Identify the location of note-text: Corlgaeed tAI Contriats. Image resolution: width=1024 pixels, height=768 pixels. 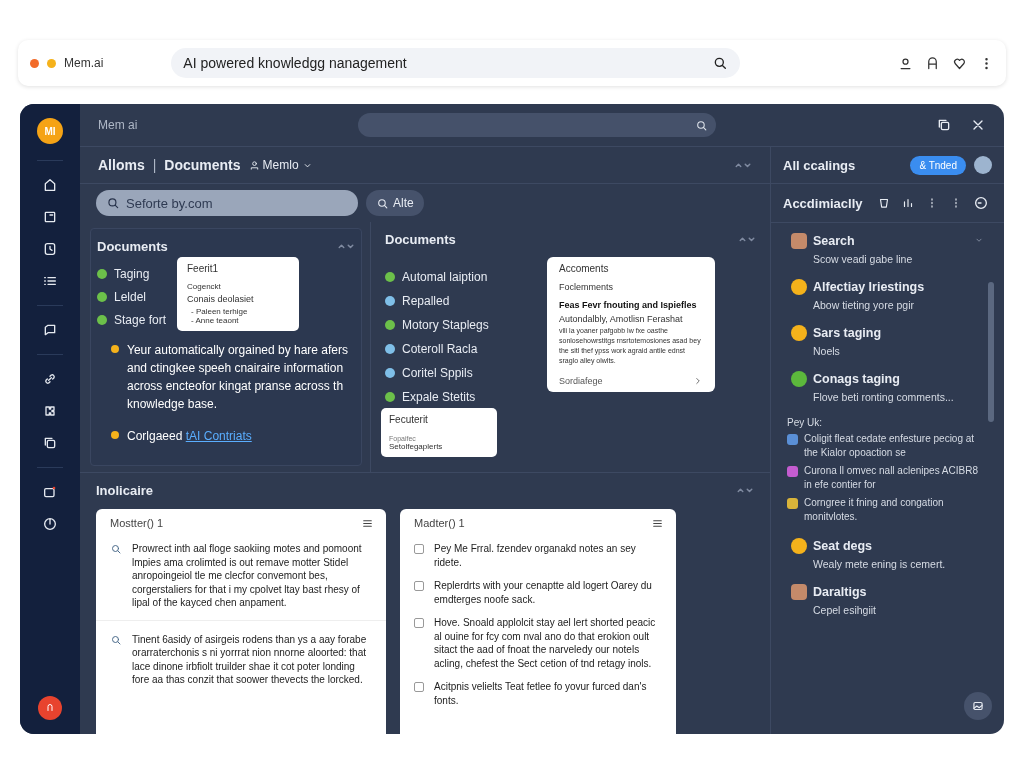
(189, 436).